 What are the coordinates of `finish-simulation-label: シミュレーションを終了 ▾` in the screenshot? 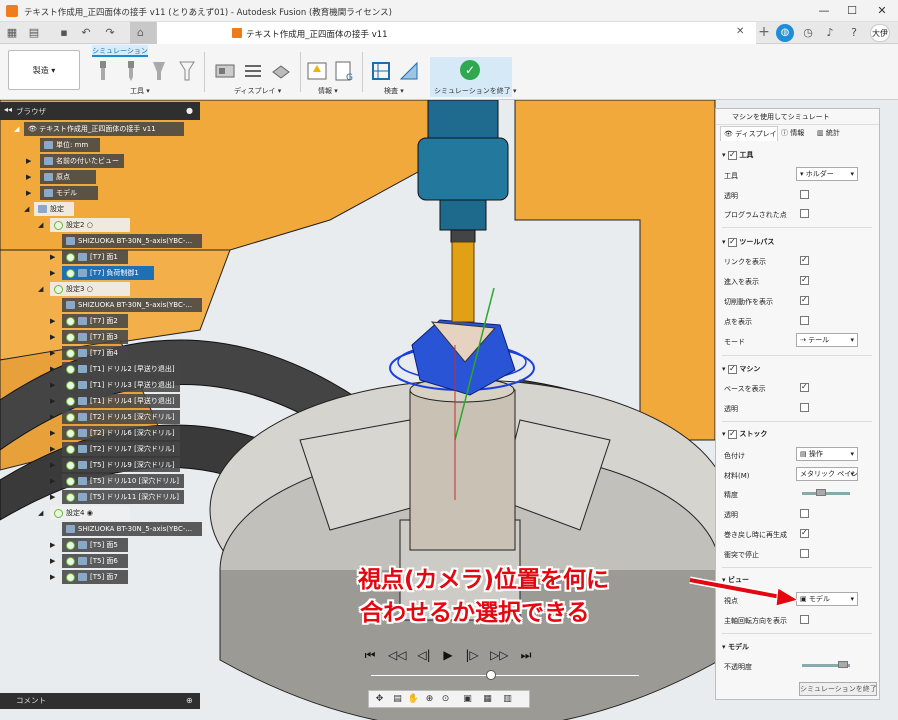 It's located at (475, 91).